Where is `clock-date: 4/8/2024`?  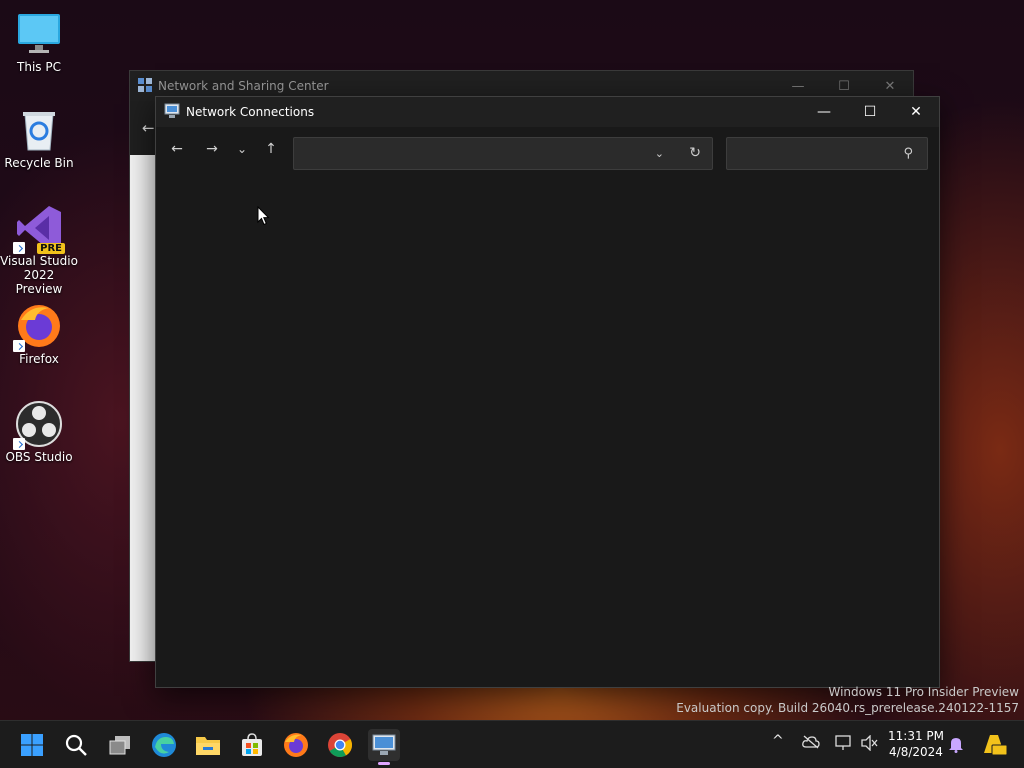
clock-date: 4/8/2024 is located at coordinates (916, 752).